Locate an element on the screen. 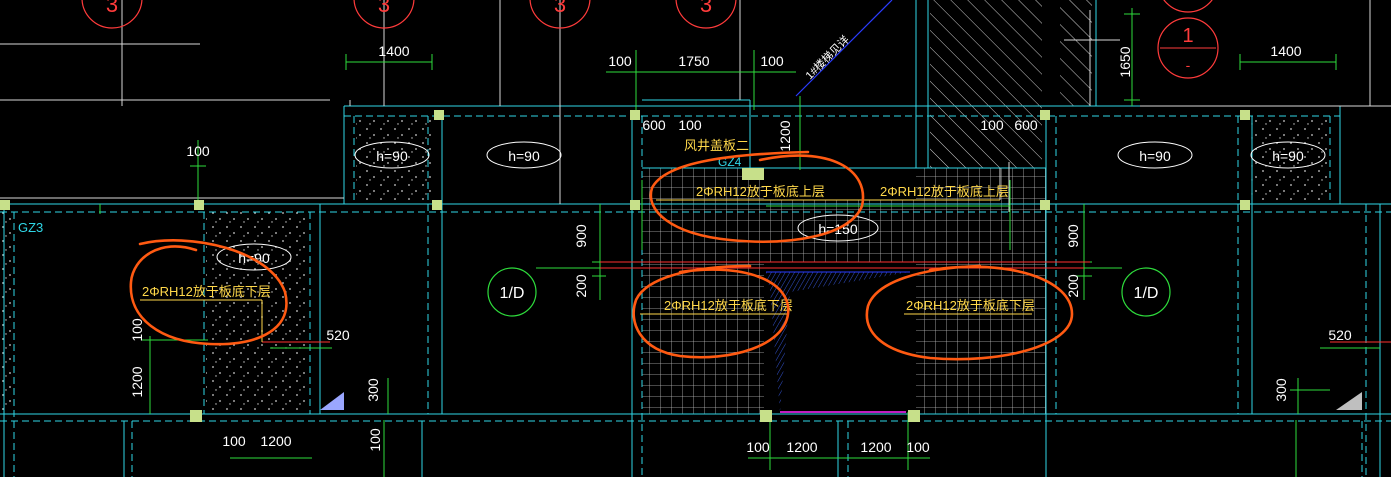 This screenshot has width=1391, height=477. label-gz3: GZ3 is located at coordinates (30, 227).